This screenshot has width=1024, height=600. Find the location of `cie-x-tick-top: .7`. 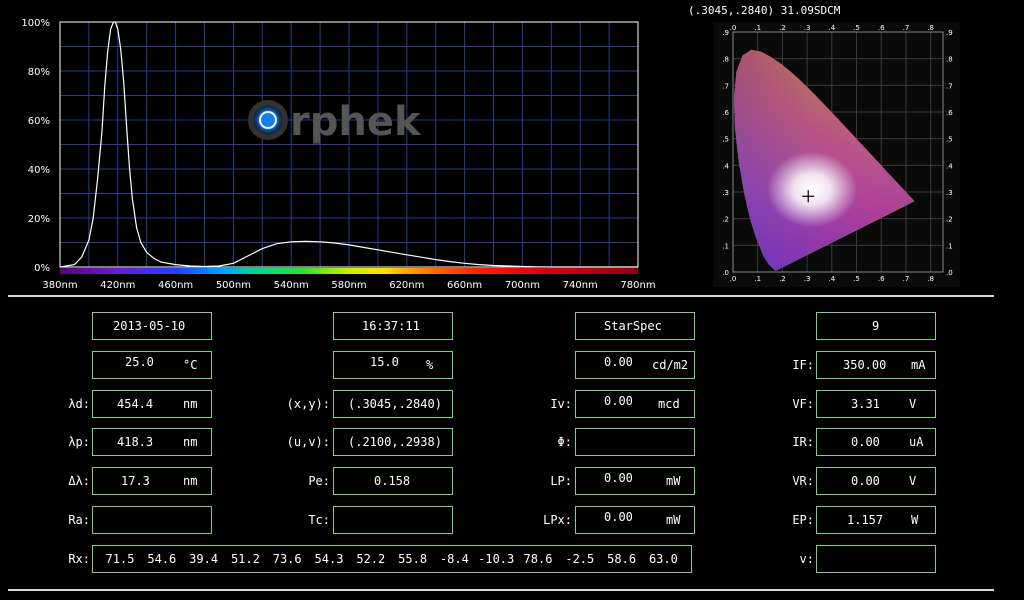

cie-x-tick-top: .7 is located at coordinates (906, 28).